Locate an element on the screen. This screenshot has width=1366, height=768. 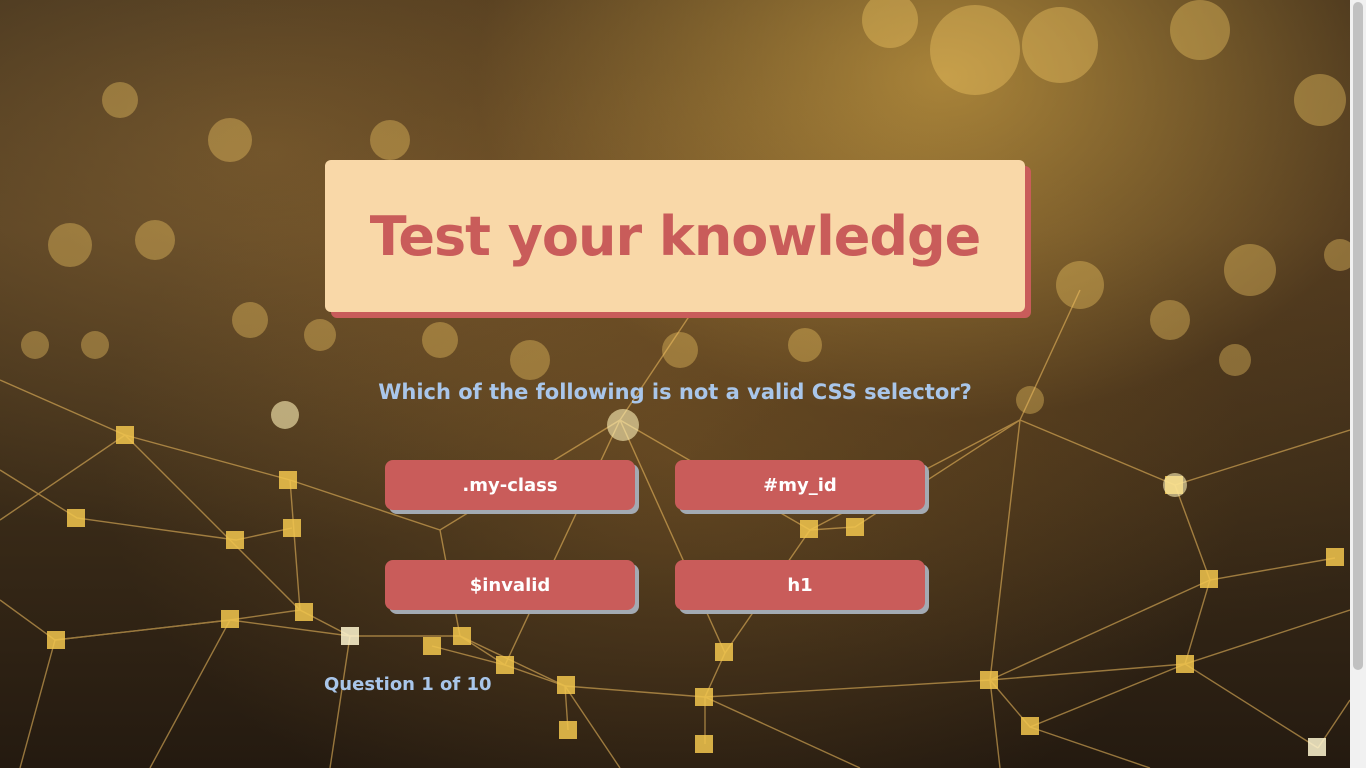
answer-button-4: h1 is located at coordinates (800, 585).